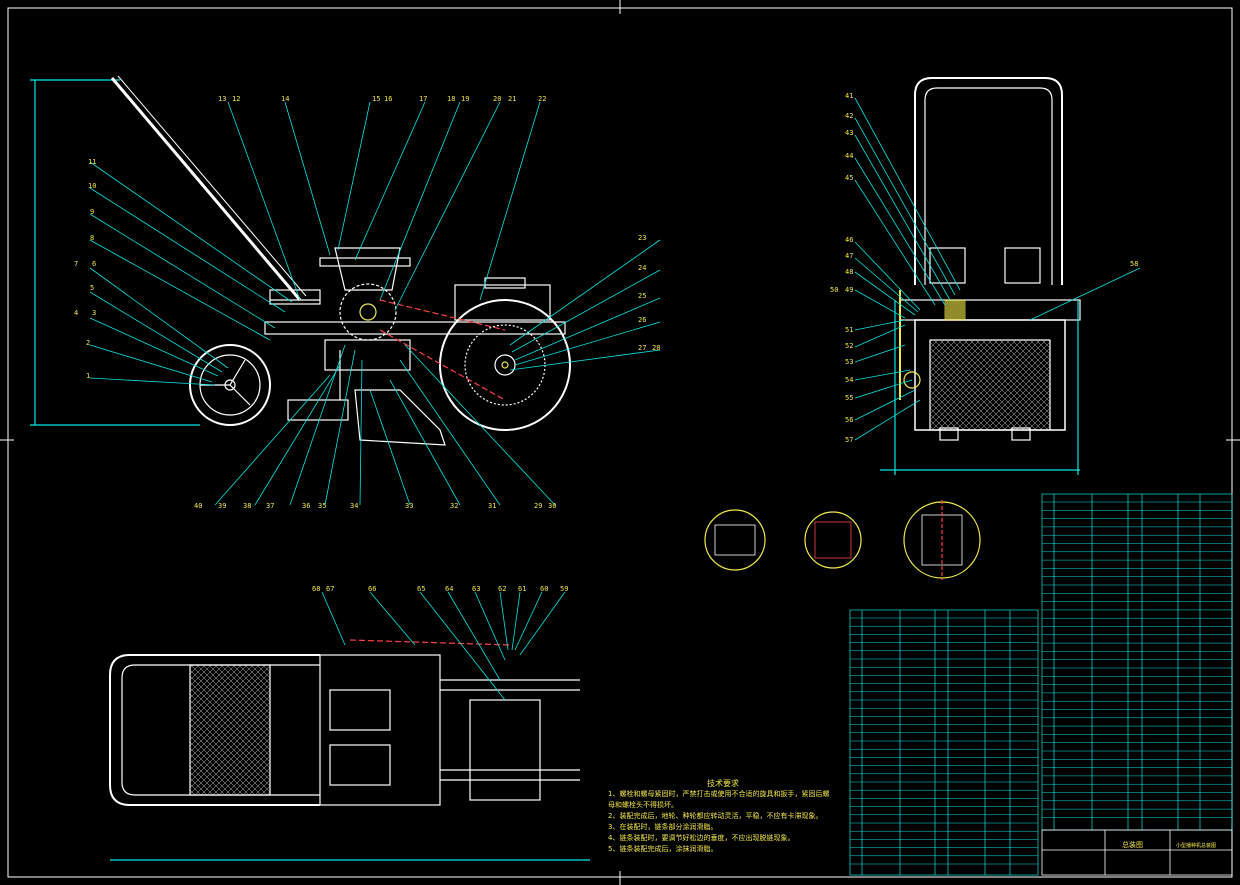 Image resolution: width=1240 pixels, height=885 pixels. I want to click on front-label: 13, so click(222, 99).